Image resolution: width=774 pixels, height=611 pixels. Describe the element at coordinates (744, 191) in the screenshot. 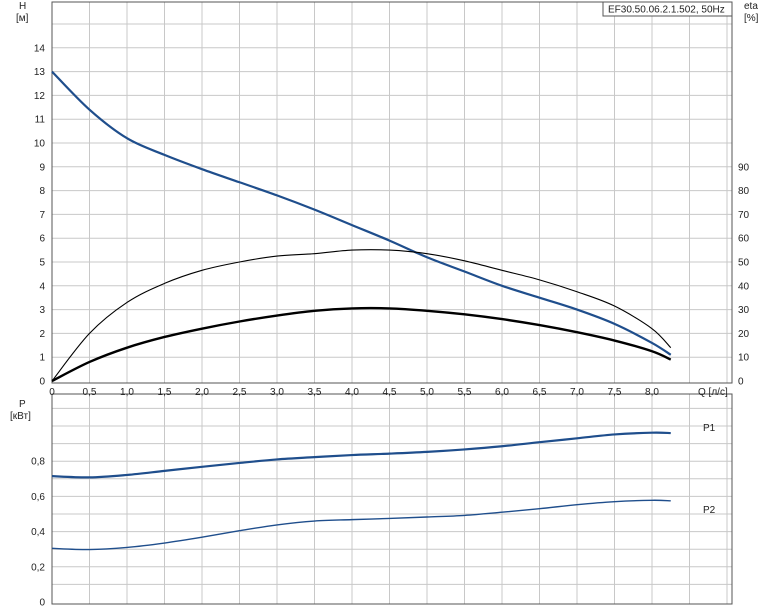

I see `eta-tick-label: 80` at that location.